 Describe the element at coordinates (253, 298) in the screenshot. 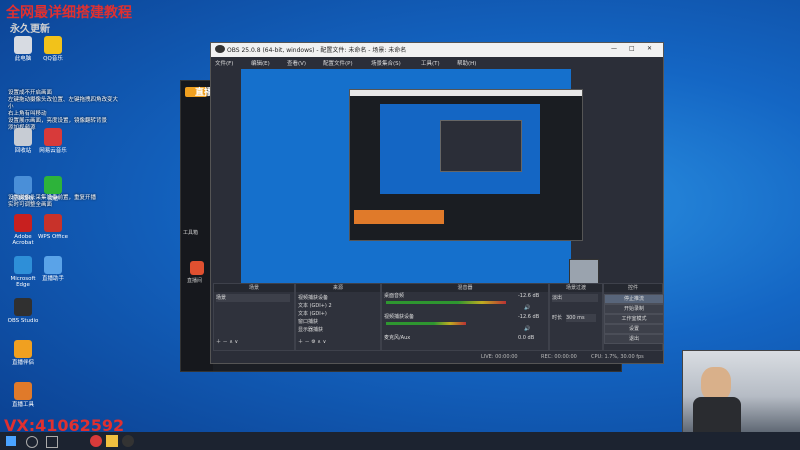

I see `scene-item: 场景` at that location.